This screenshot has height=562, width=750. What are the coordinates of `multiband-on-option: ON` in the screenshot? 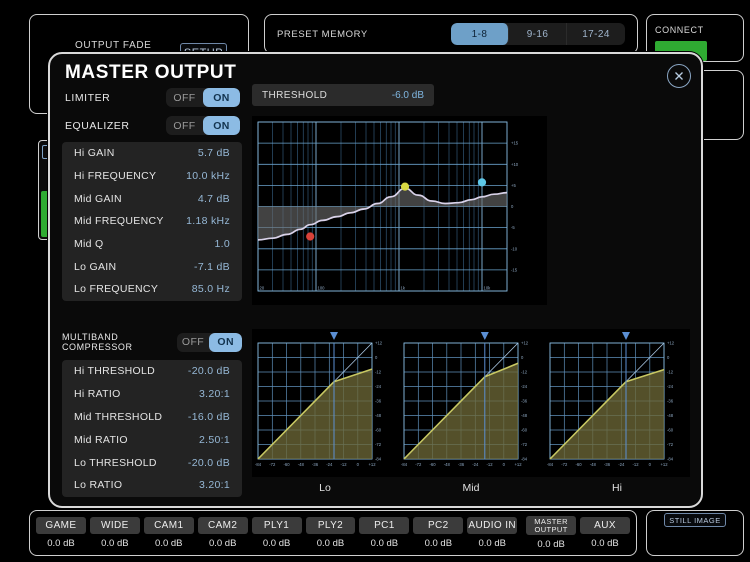 It's located at (225, 342).